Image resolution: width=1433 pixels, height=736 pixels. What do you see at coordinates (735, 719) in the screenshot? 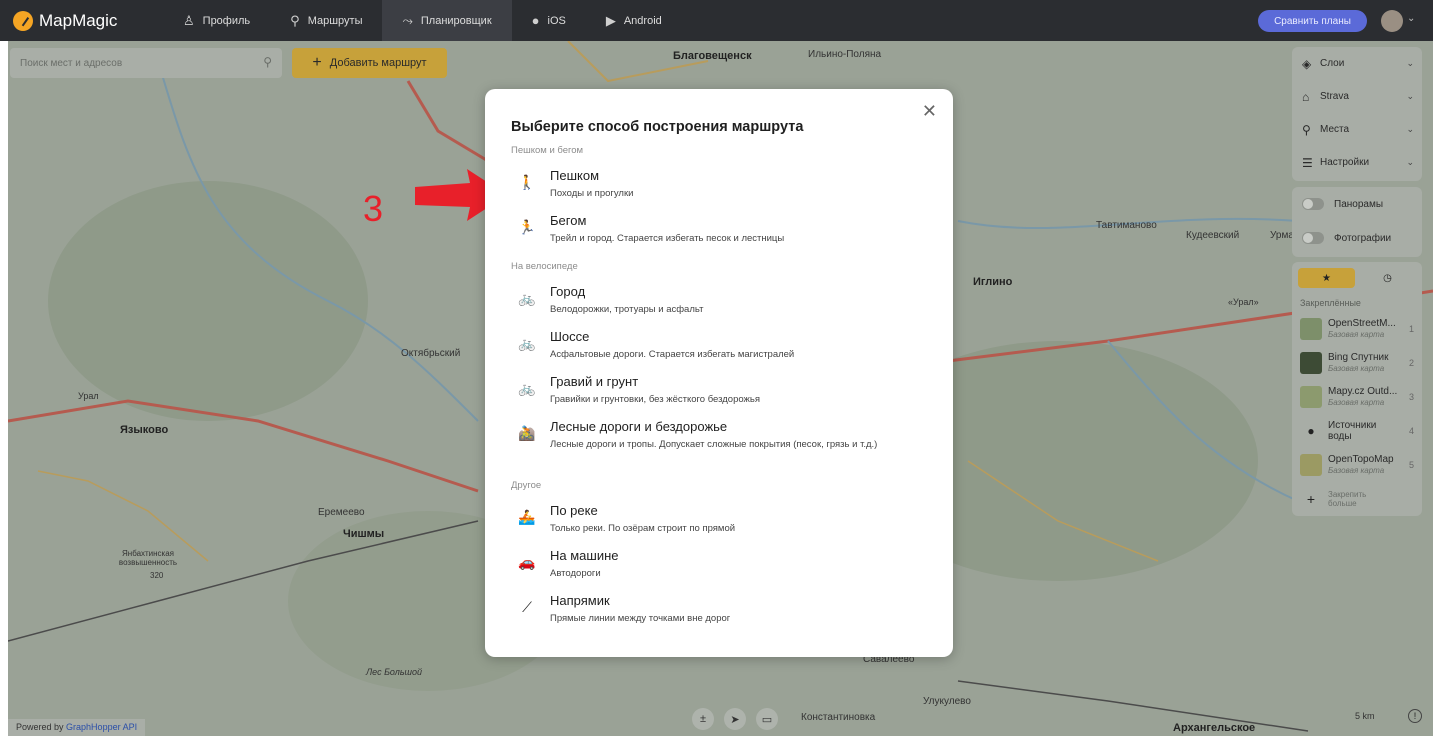
I see `locate-button: ➤` at bounding box center [735, 719].